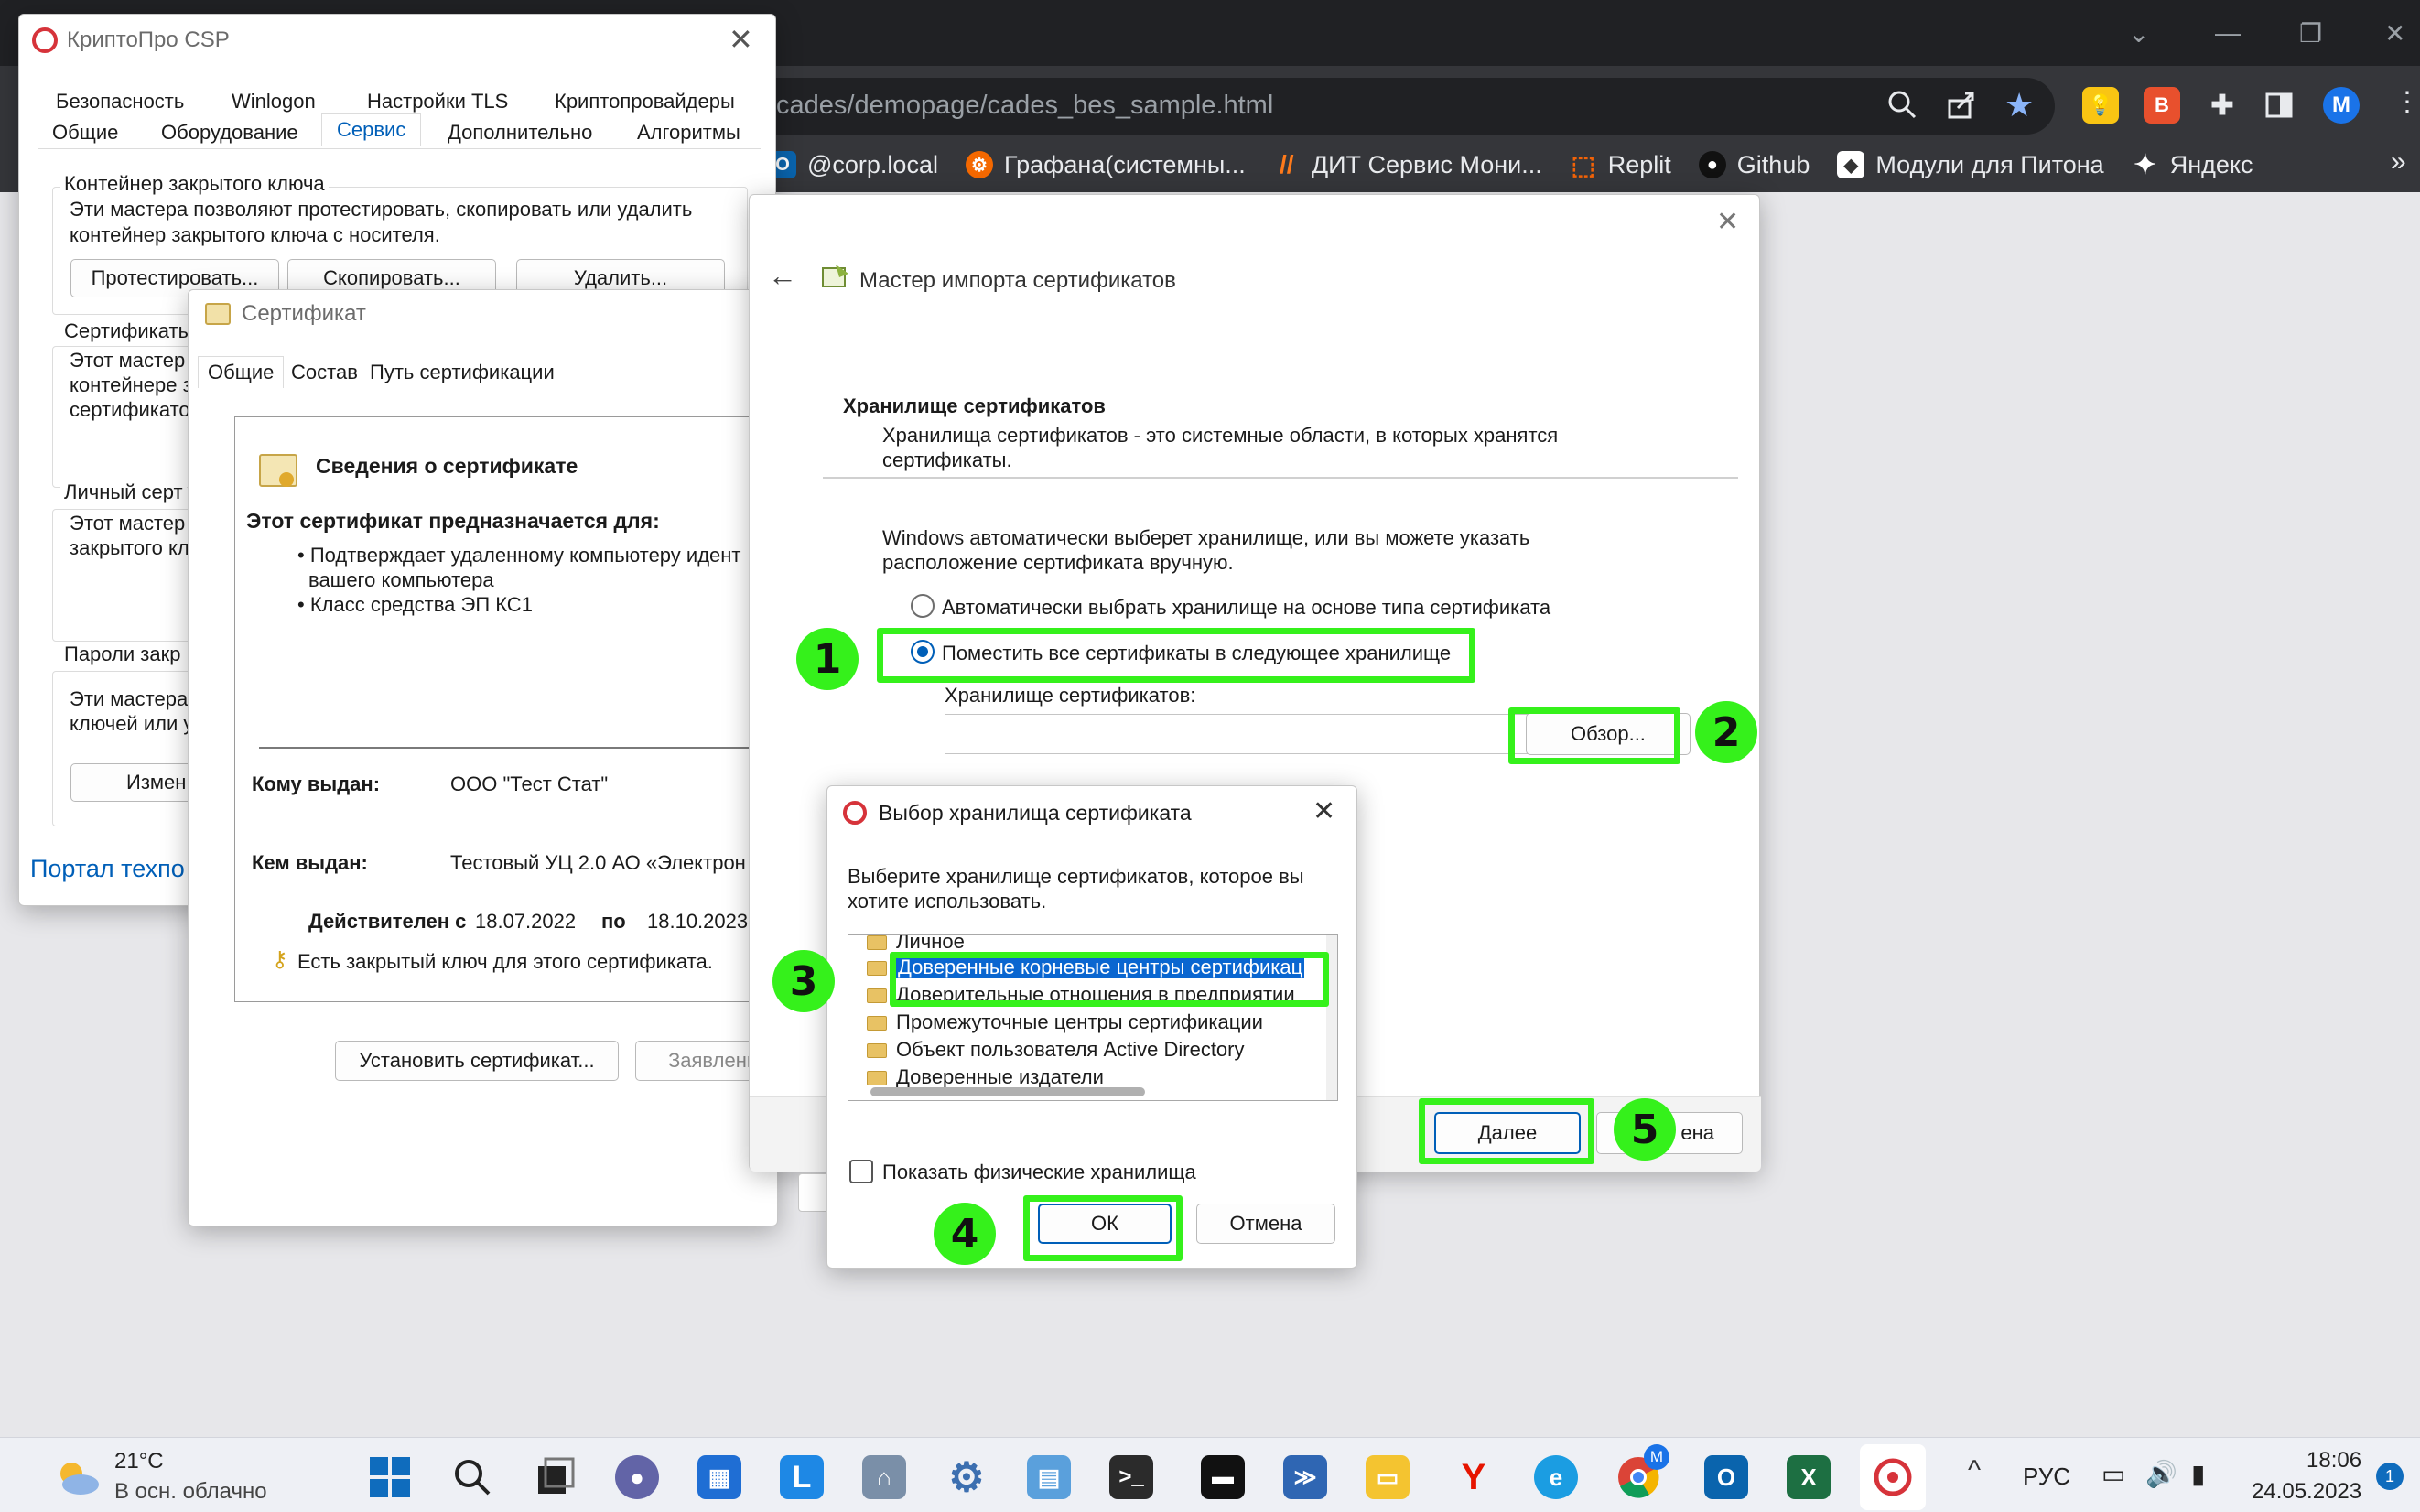 The height and width of the screenshot is (1512, 2420). What do you see at coordinates (1851, 164) in the screenshot?
I see `cube-icon: ◆` at bounding box center [1851, 164].